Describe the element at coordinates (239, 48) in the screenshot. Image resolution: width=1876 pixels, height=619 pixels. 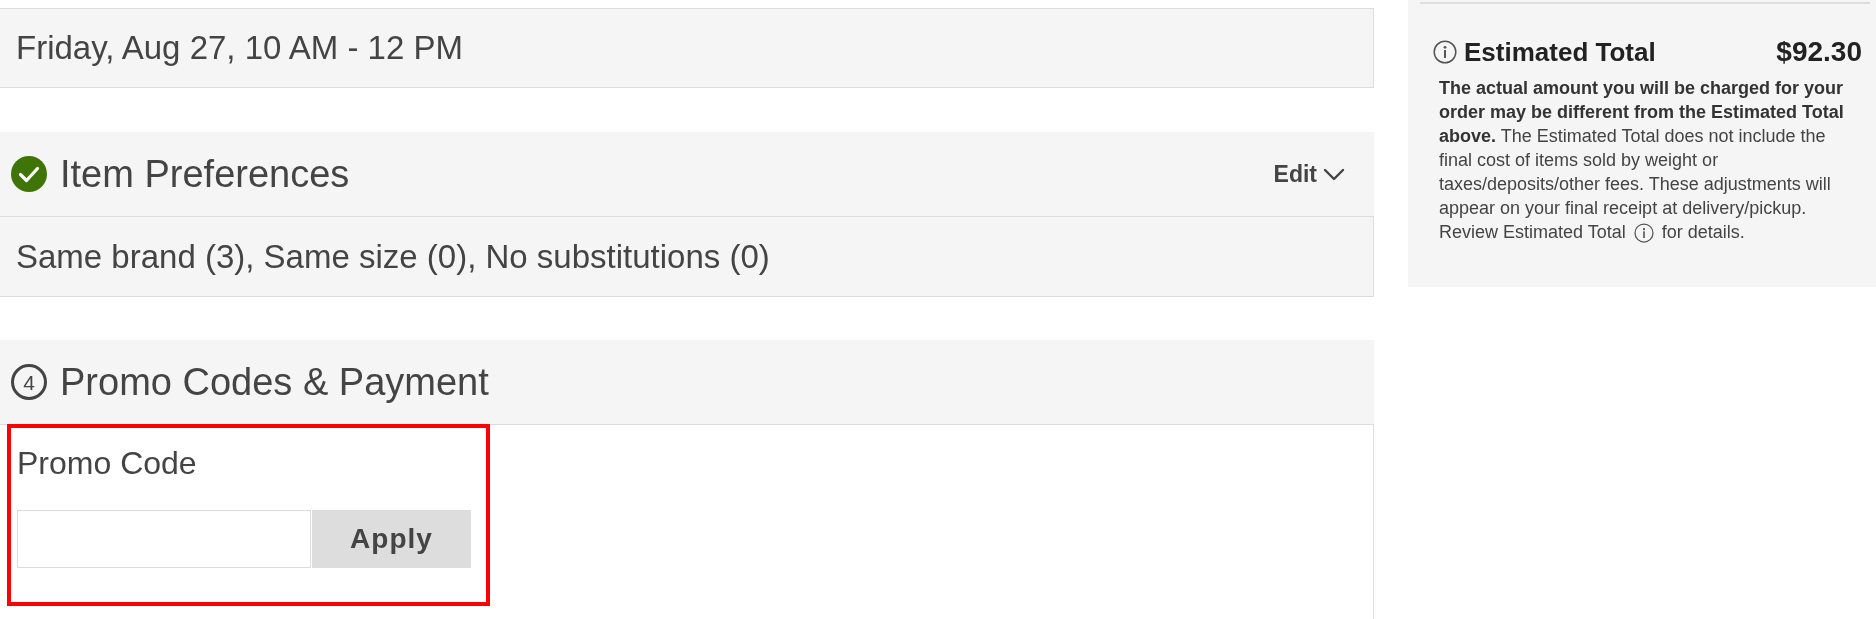
I see `delivery-window-text: Friday, Aug 27, 10 AM - 12 PM` at that location.